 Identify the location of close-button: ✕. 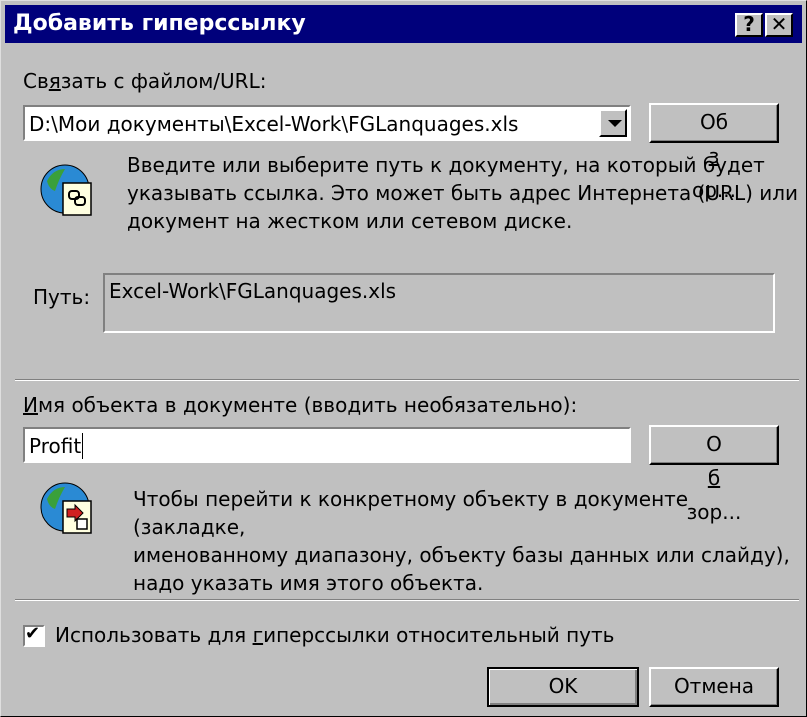
(779, 25).